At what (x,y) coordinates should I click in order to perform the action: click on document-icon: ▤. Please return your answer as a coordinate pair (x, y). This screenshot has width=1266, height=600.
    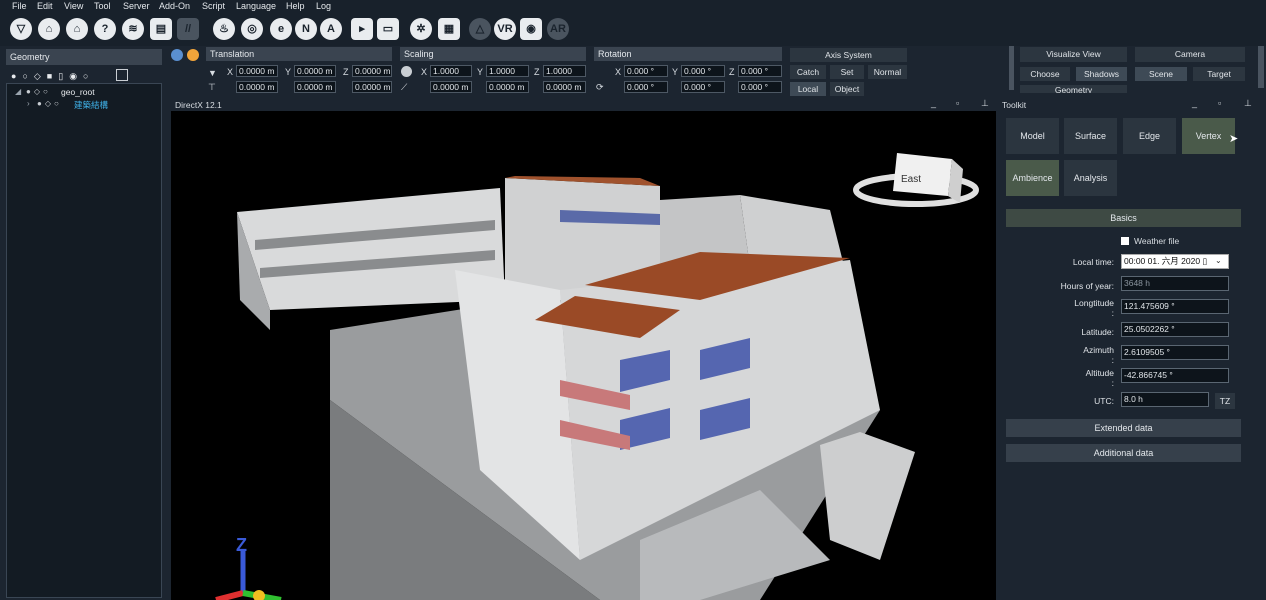
    Looking at the image, I should click on (161, 29).